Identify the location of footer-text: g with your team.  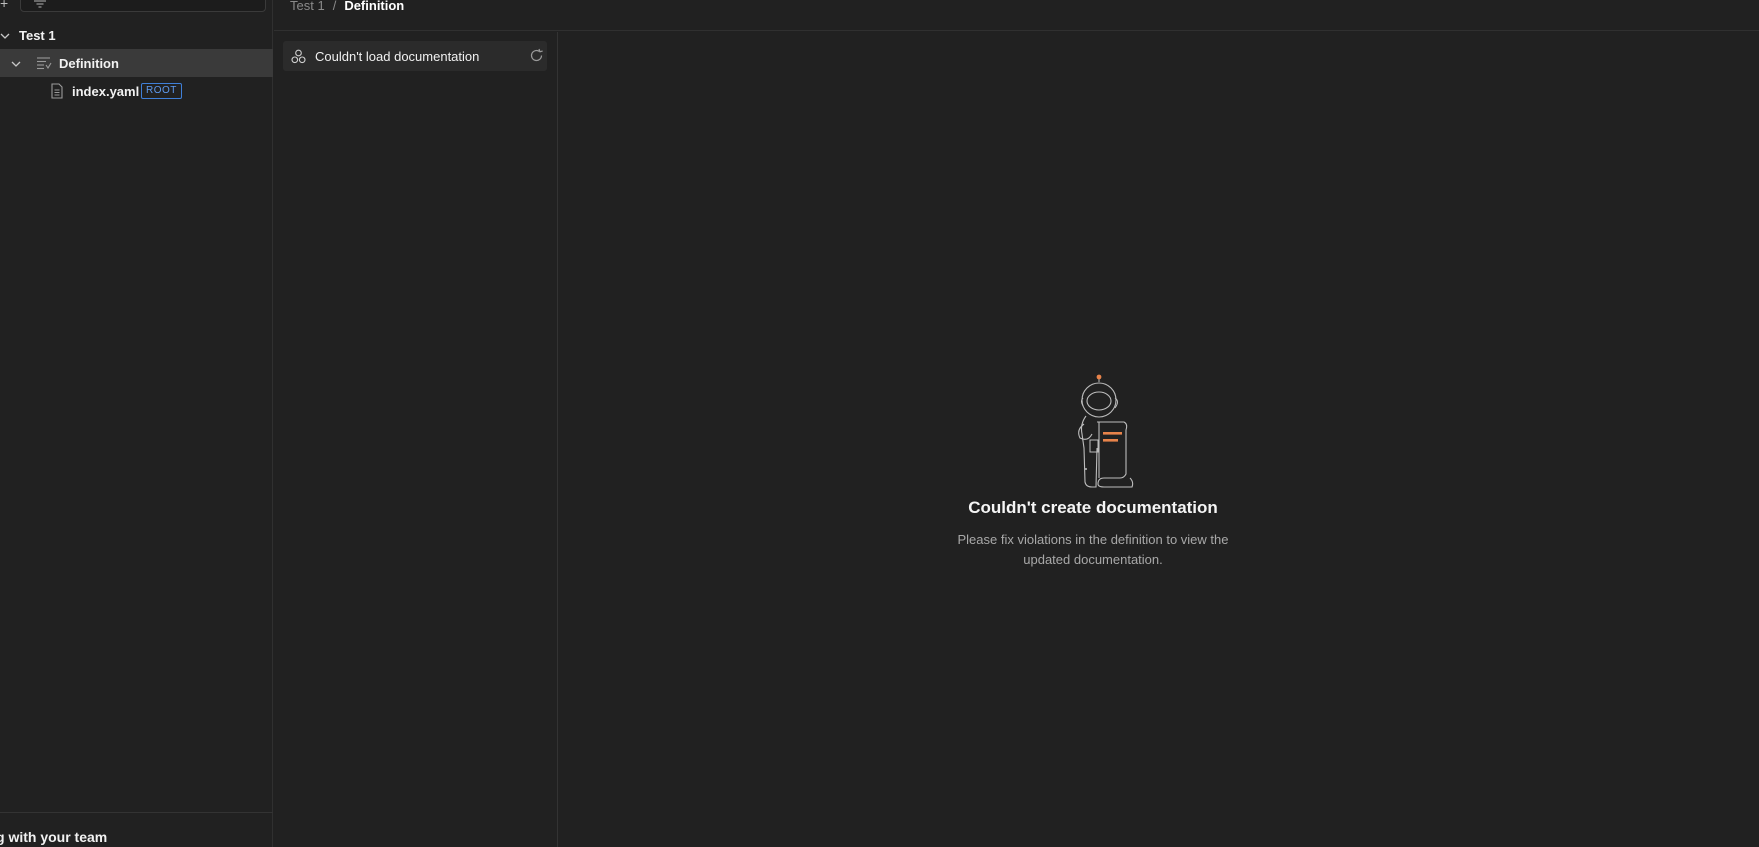
(53, 837).